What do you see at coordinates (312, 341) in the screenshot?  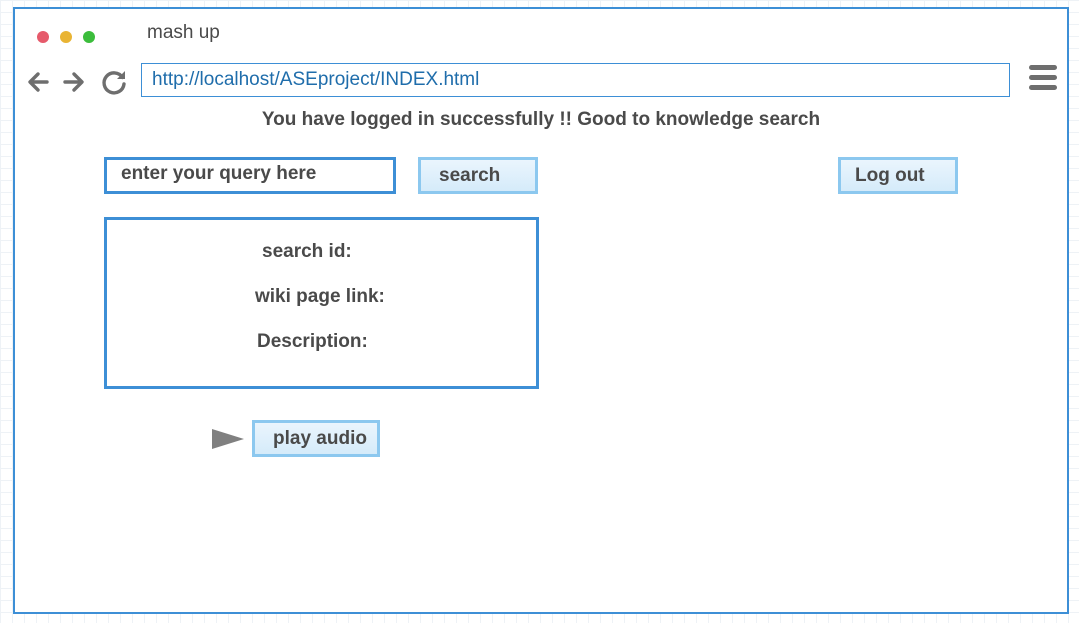 I see `description-label: Description:` at bounding box center [312, 341].